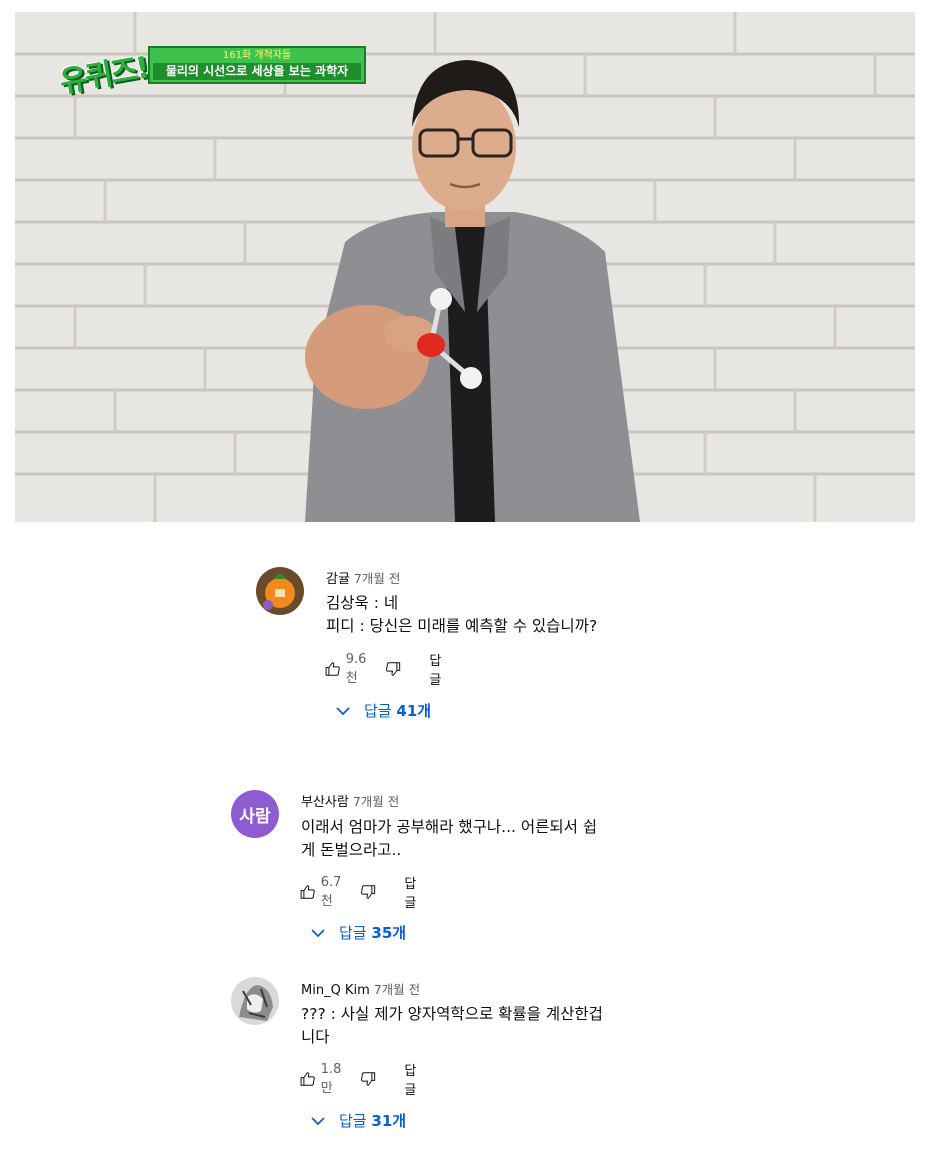  Describe the element at coordinates (315, 1037) in the screenshot. I see `comment-line: 니다` at that location.